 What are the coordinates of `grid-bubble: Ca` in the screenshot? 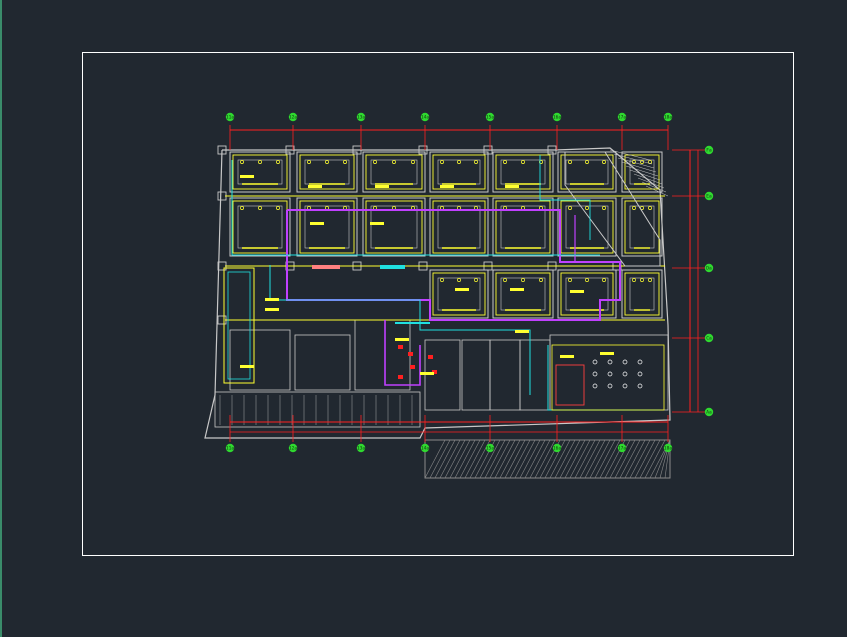 It's located at (709, 338).